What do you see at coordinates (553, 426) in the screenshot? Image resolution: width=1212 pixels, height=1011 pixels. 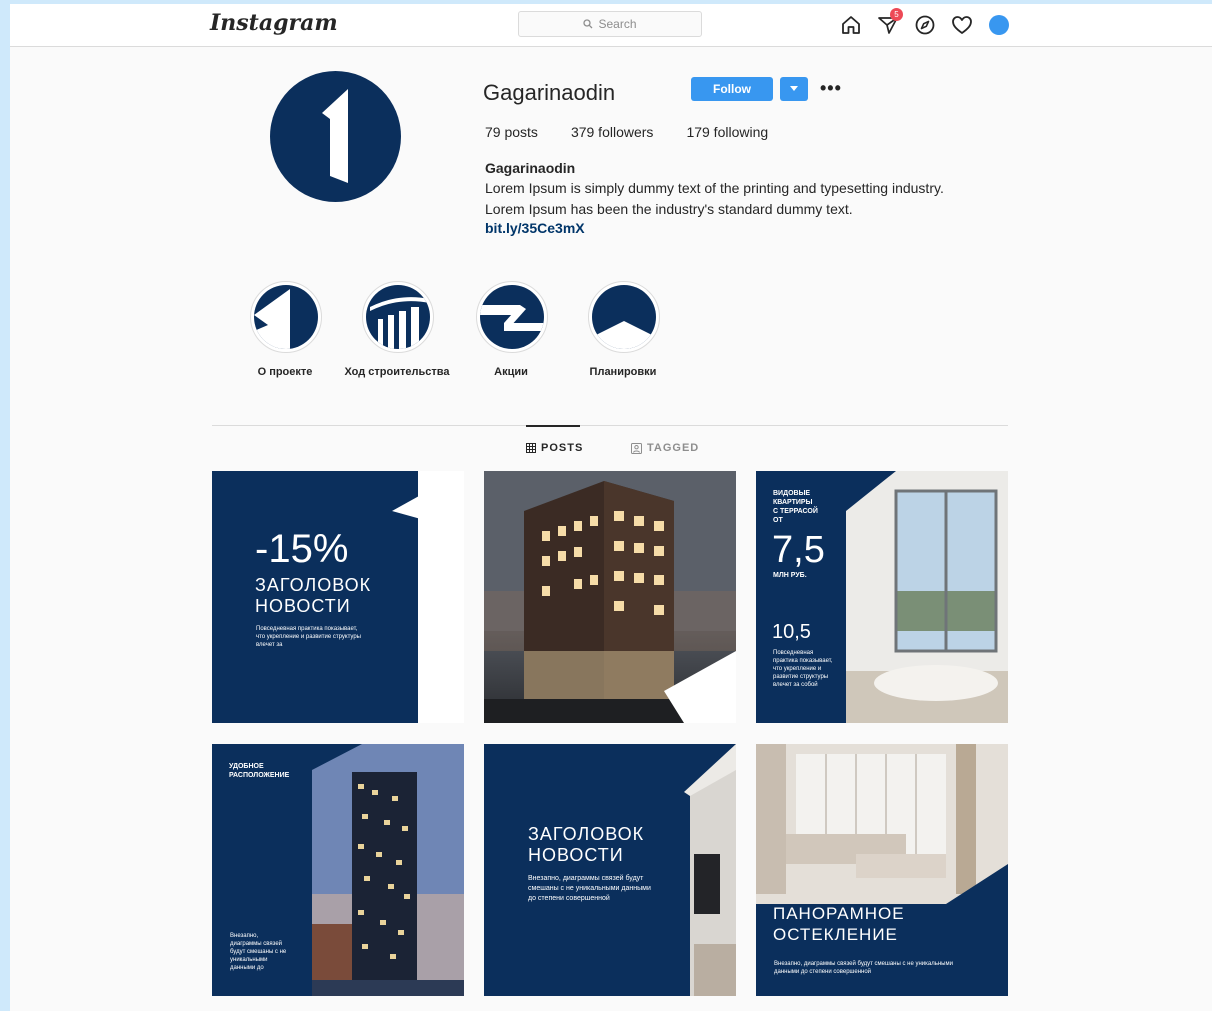 I see `active-tab-indicator` at bounding box center [553, 426].